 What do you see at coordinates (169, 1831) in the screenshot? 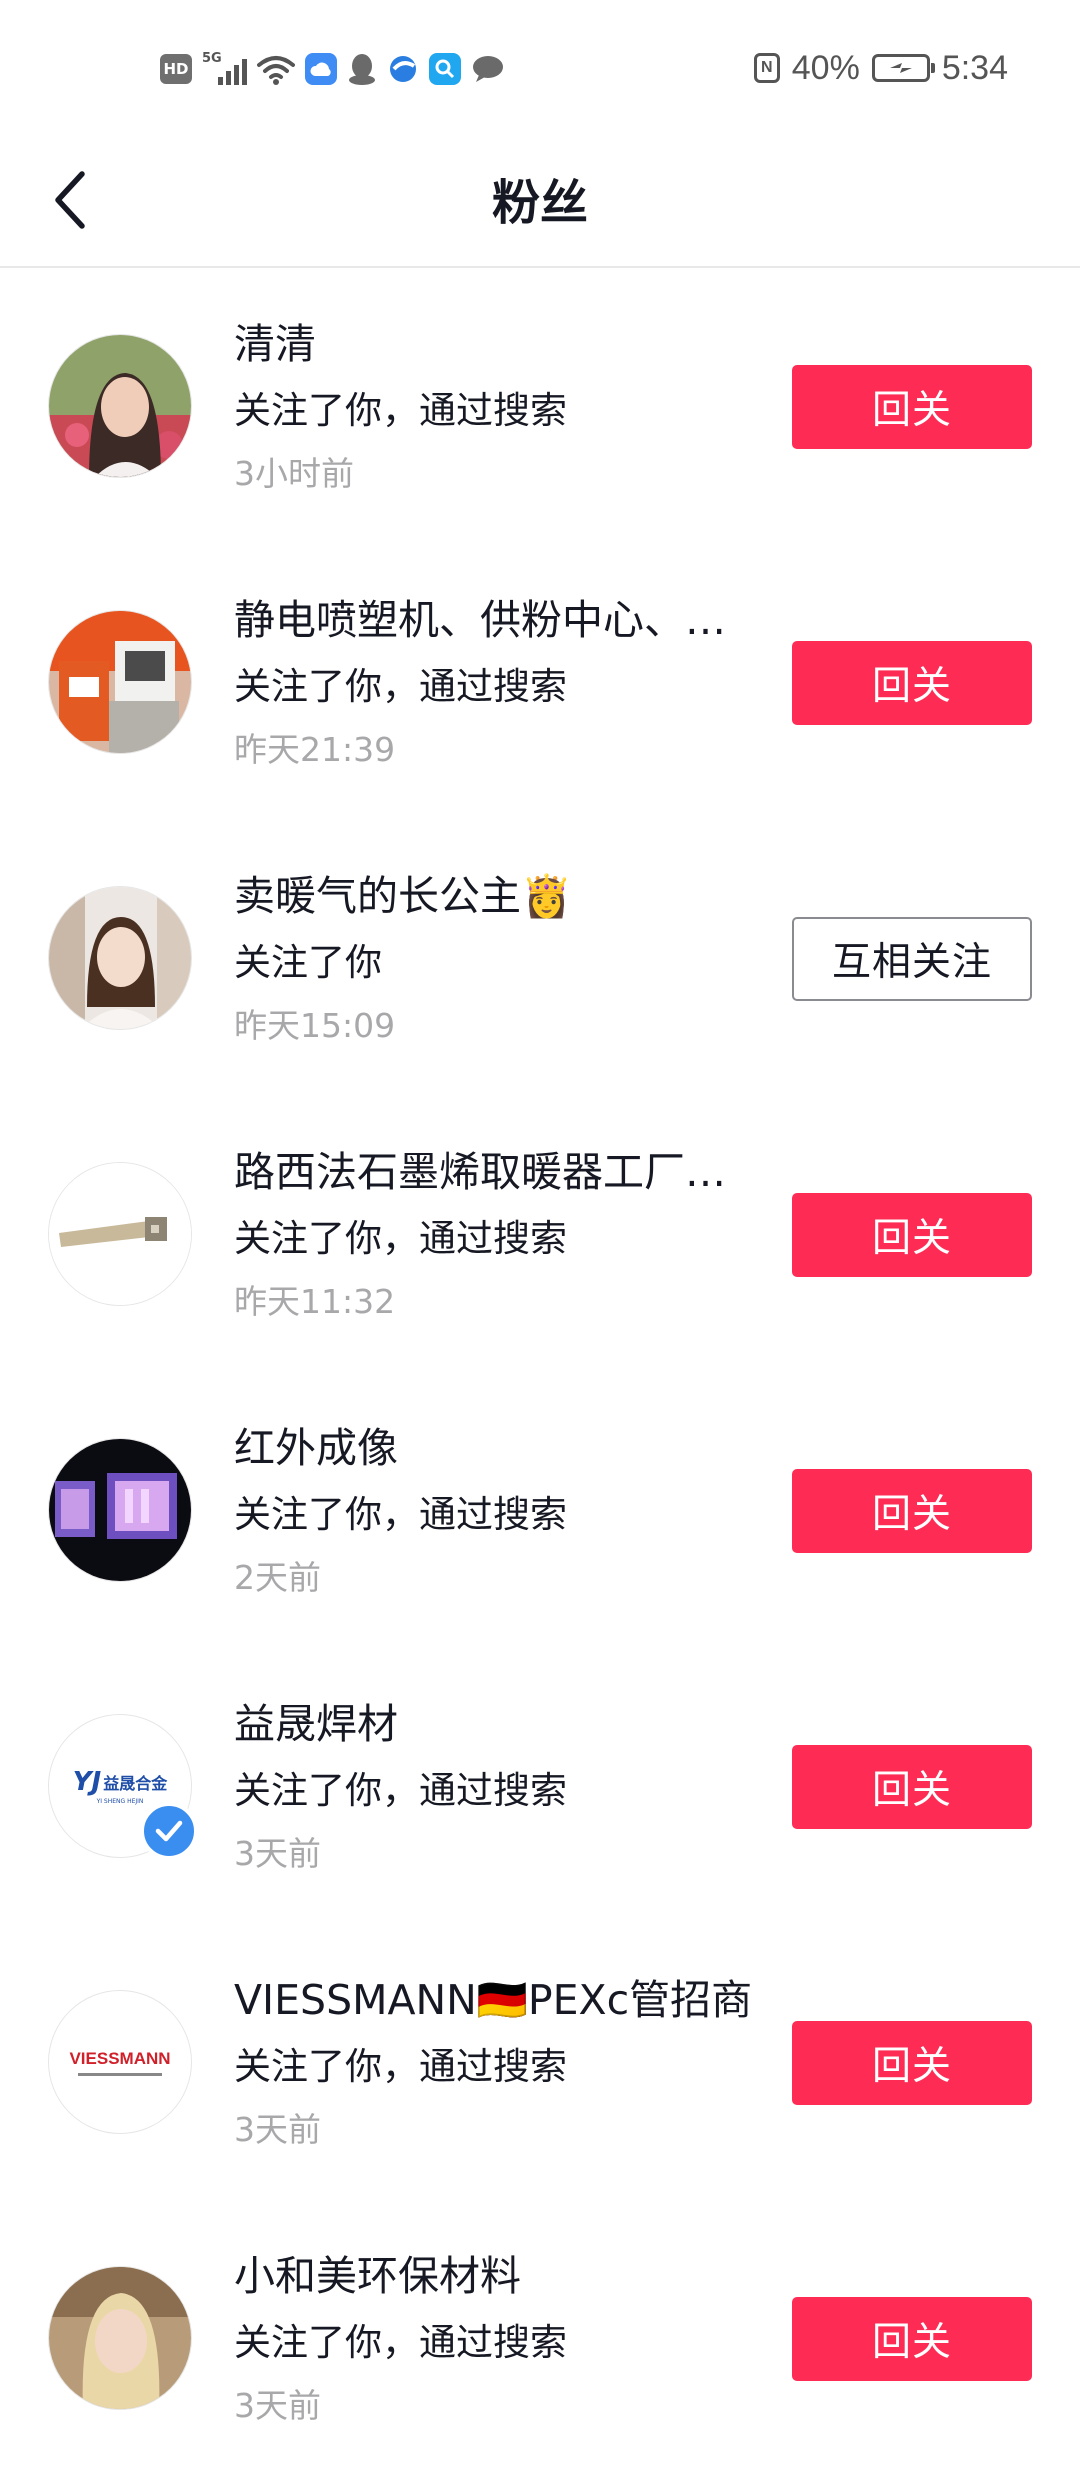
I see `verified-badge-icon` at bounding box center [169, 1831].